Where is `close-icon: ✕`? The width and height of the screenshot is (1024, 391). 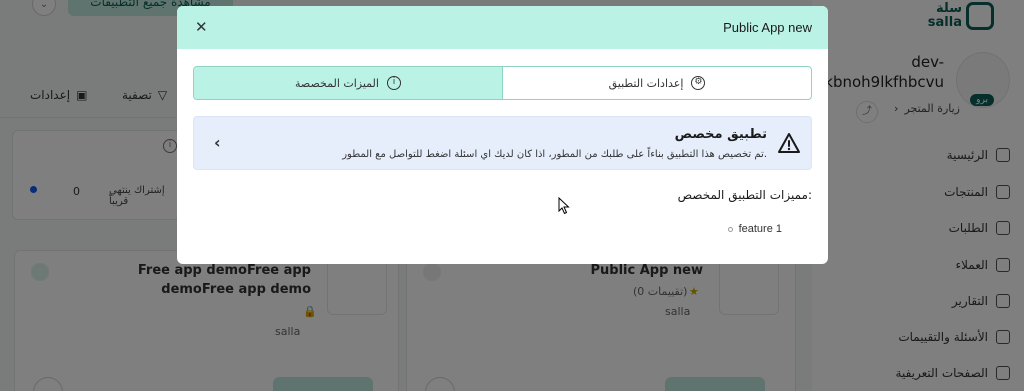
close-icon: ✕ is located at coordinates (201, 27).